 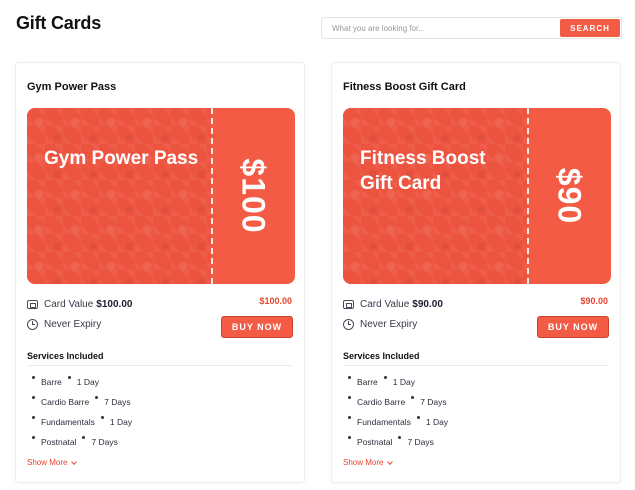 What do you see at coordinates (569, 196) in the screenshot?
I see `gift-card-amount: $90` at bounding box center [569, 196].